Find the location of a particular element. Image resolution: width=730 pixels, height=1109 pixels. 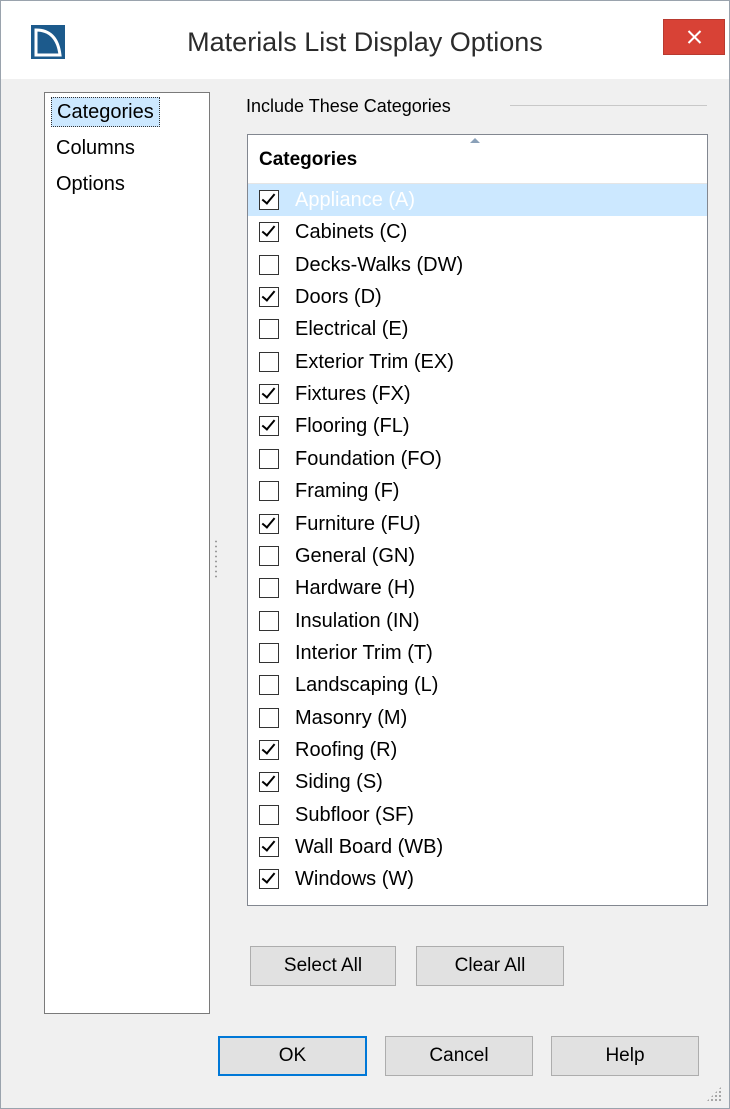

list-item: Framing (F) is located at coordinates (477, 491).